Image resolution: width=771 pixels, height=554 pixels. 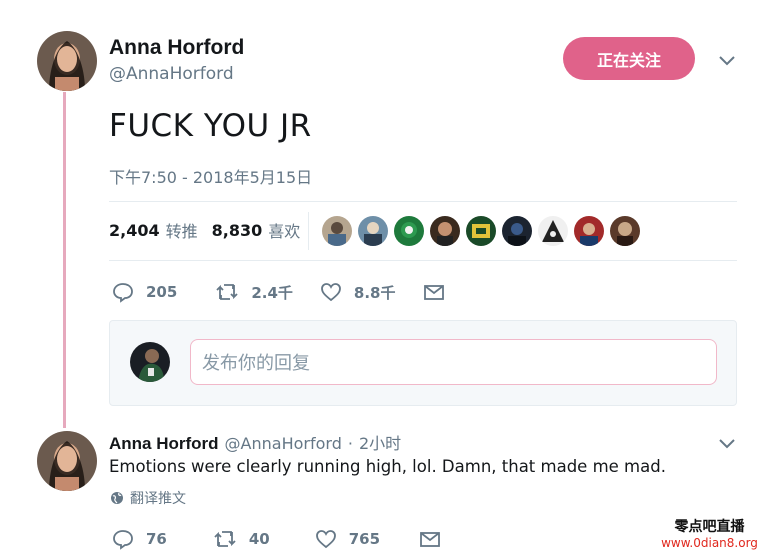 I want to click on watermark: 零点吧直播 www.0dian8.org, so click(x=709, y=533).